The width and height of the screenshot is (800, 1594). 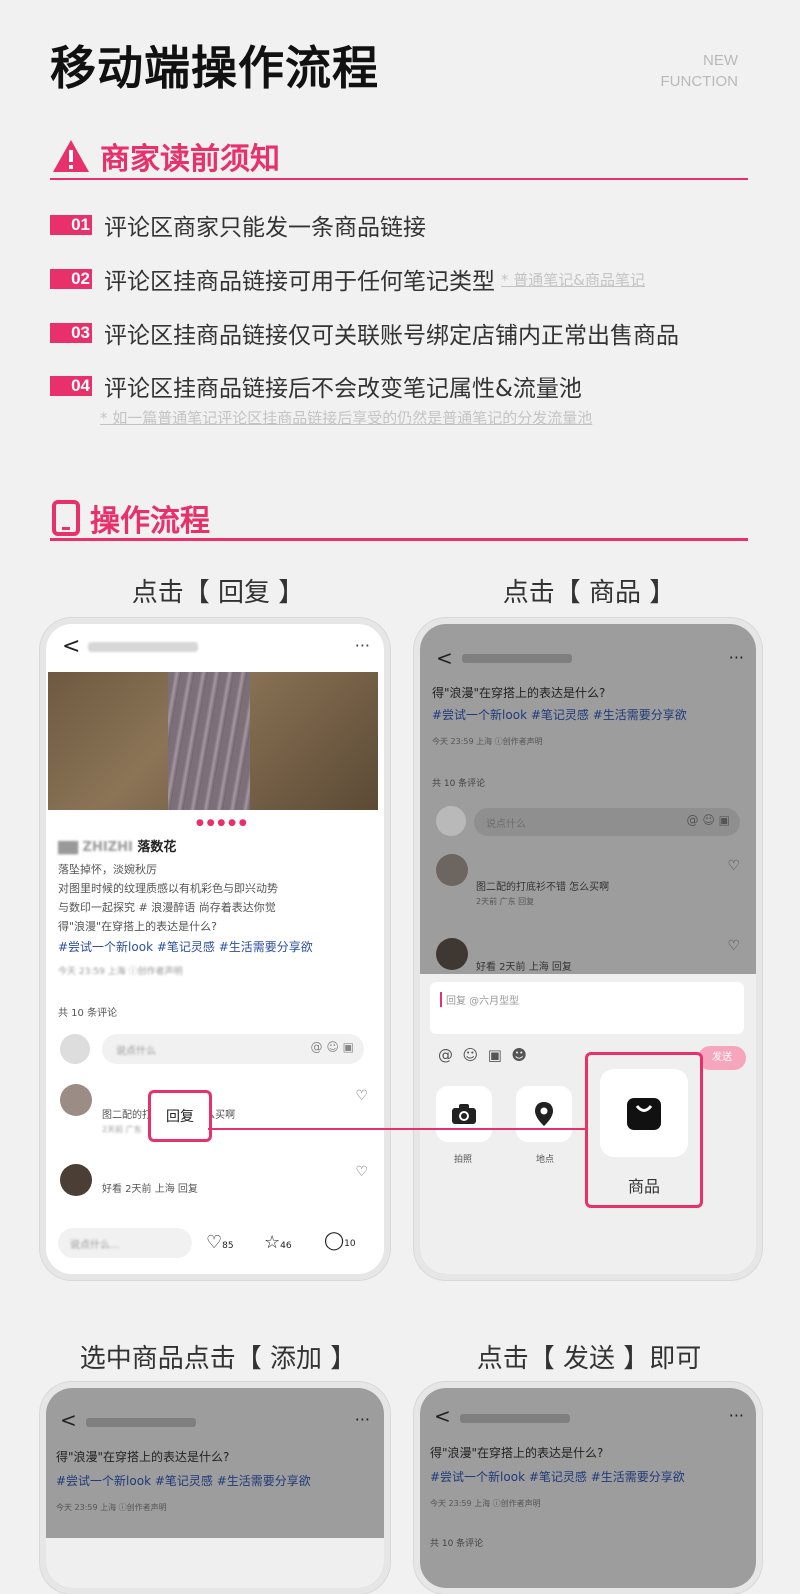 What do you see at coordinates (482, 1055) in the screenshot?
I see `input-toolbar: @ ☺ ▣ ☻` at bounding box center [482, 1055].